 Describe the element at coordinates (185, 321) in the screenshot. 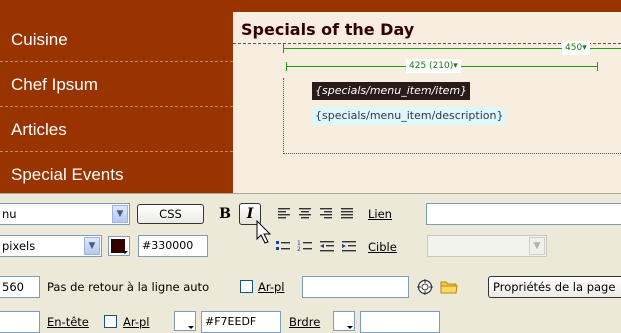

I see `background-color-swatch` at that location.